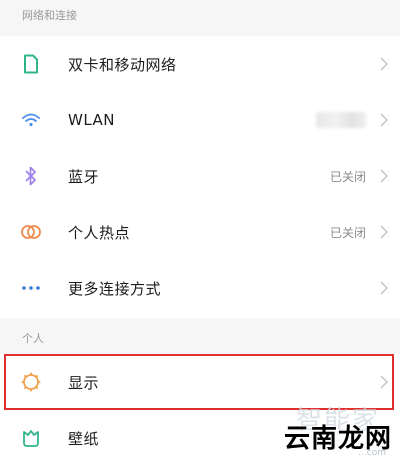 This screenshot has width=400, height=466. Describe the element at coordinates (31, 64) in the screenshot. I see `sim-card-icon` at that location.